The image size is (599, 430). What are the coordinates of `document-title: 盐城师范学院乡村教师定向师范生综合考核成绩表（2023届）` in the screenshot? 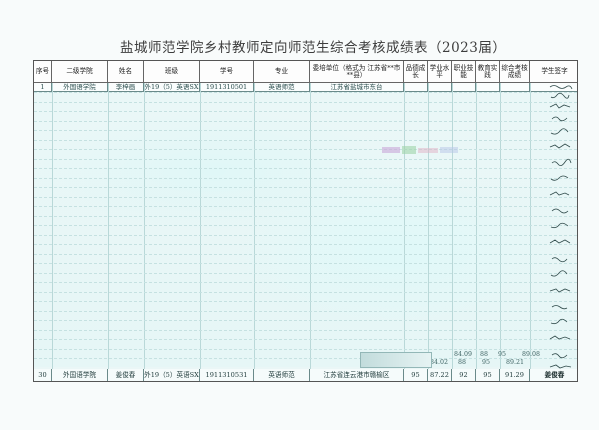 It's located at (313, 48).